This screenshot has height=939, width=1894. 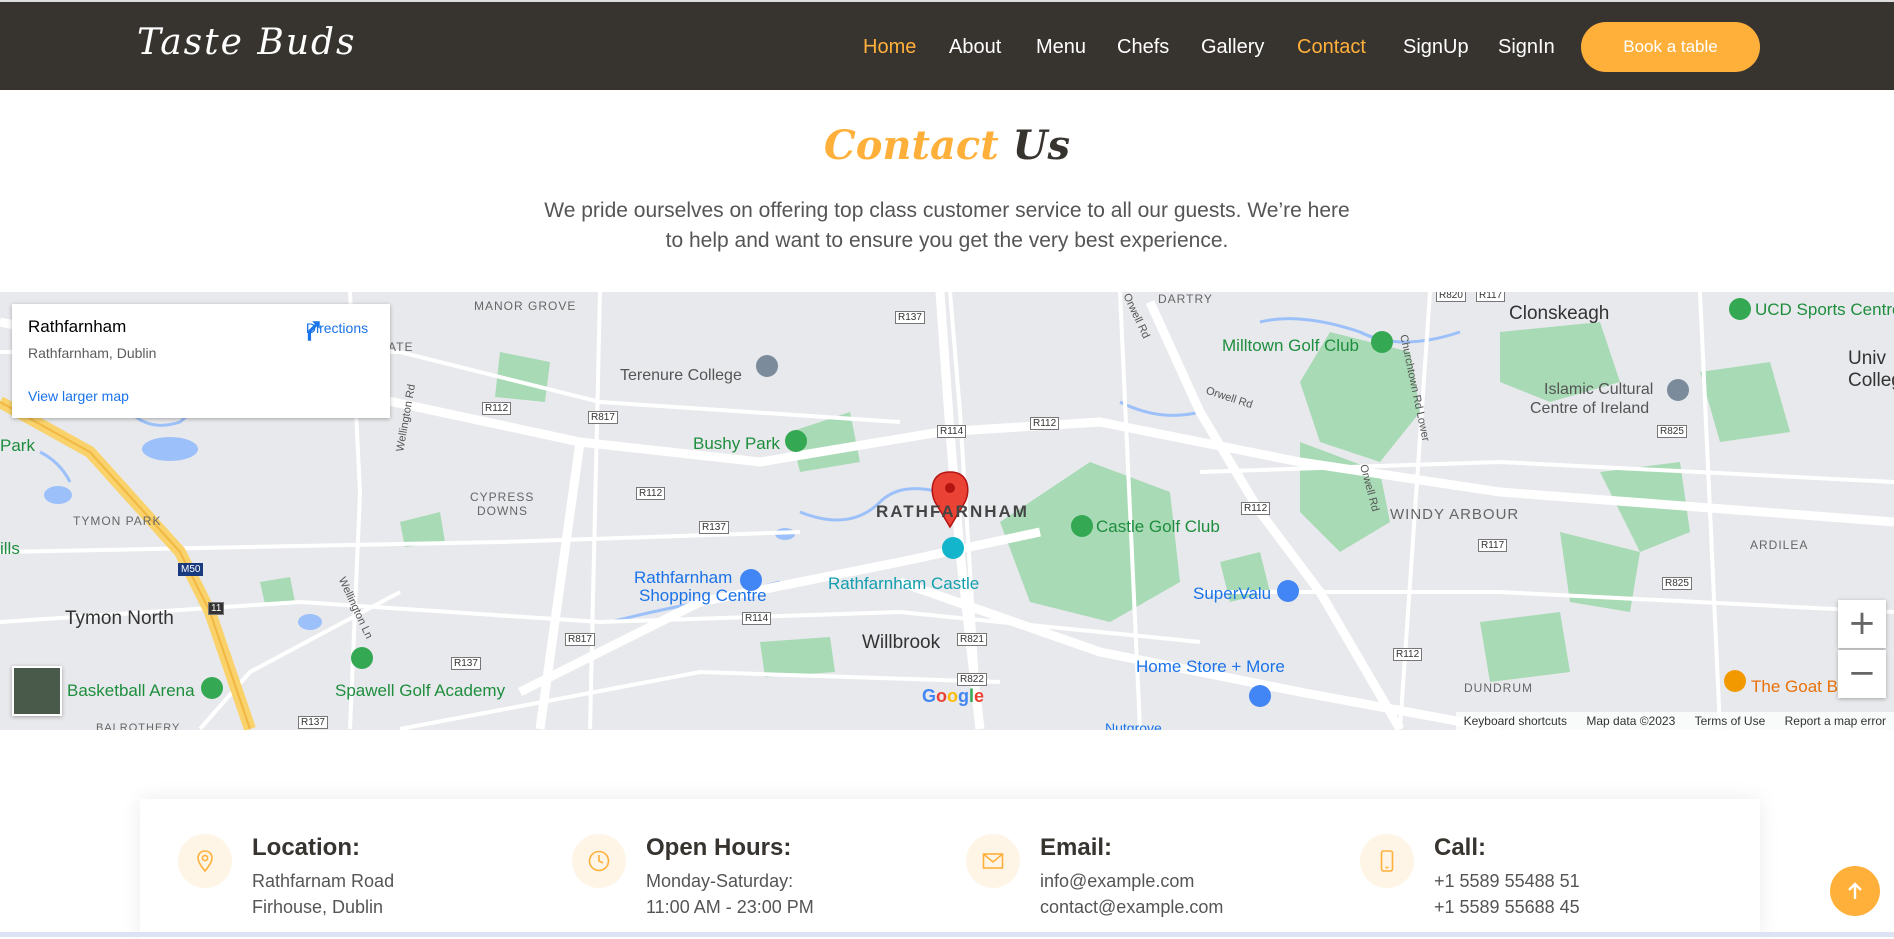 I want to click on site-logo: Taste Buds, so click(x=247, y=42).